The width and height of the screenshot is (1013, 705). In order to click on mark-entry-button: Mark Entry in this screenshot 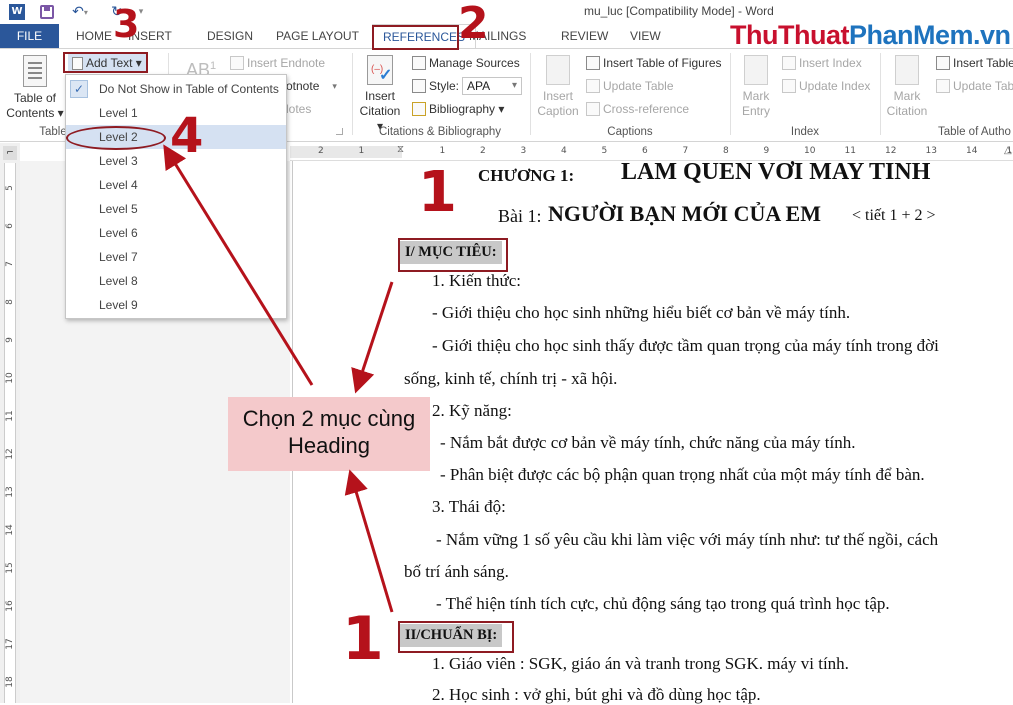, I will do `click(756, 87)`.